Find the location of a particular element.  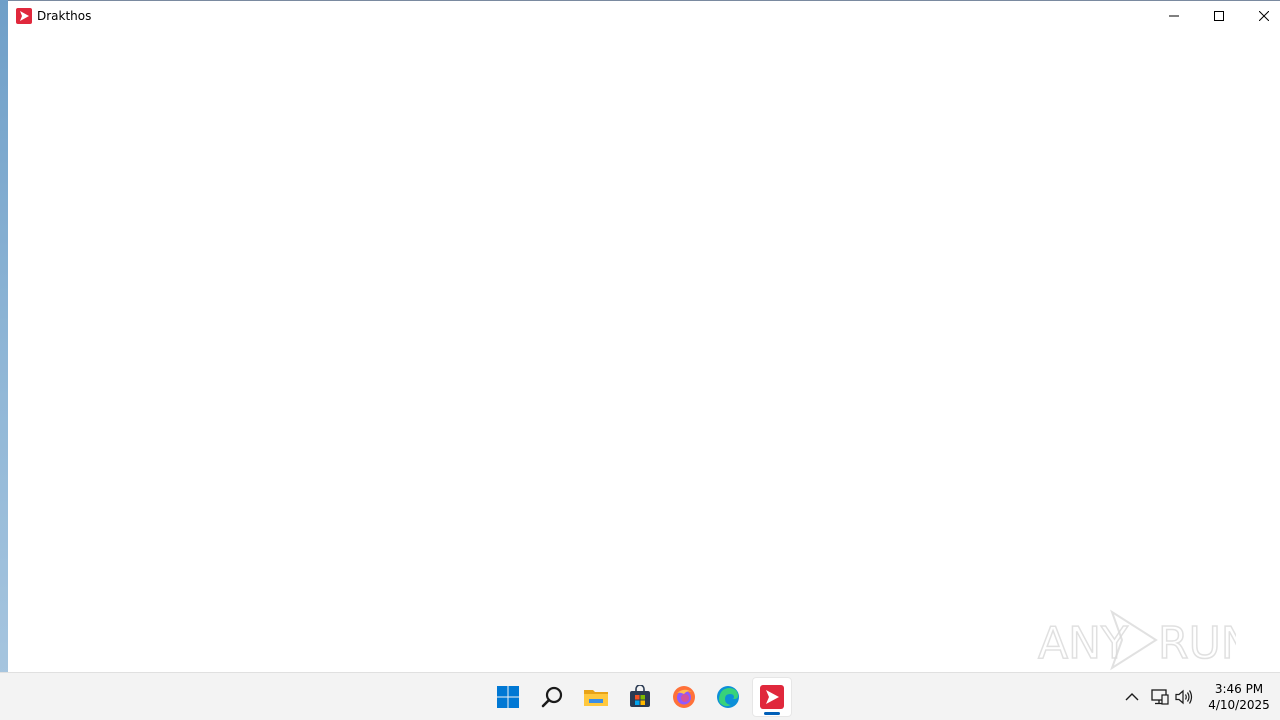

window-title: Drakthos is located at coordinates (64, 16).